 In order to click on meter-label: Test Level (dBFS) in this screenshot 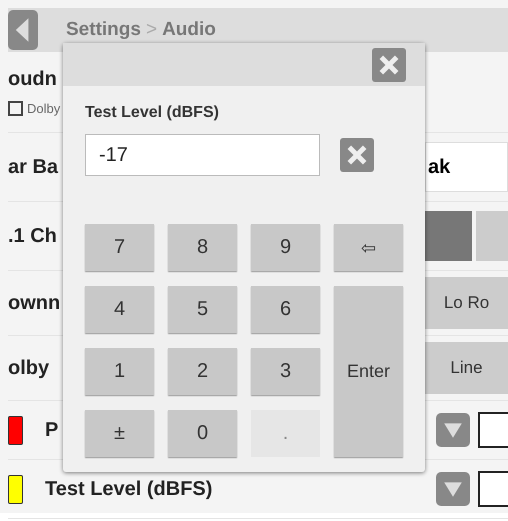, I will do `click(128, 489)`.